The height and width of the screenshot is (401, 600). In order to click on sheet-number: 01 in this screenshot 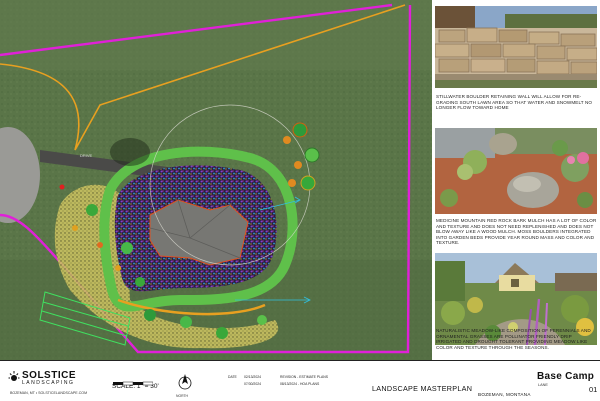, I will do `click(593, 389)`.